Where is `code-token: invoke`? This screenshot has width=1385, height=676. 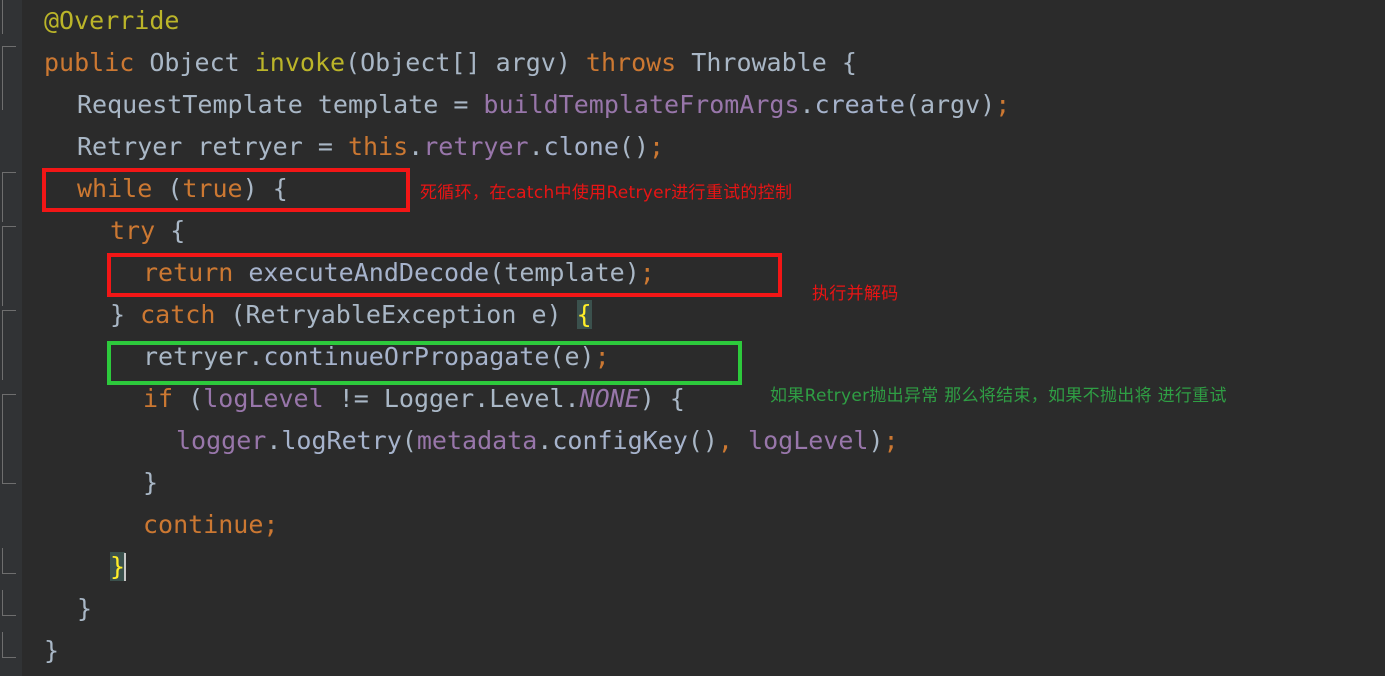
code-token: invoke is located at coordinates (300, 62).